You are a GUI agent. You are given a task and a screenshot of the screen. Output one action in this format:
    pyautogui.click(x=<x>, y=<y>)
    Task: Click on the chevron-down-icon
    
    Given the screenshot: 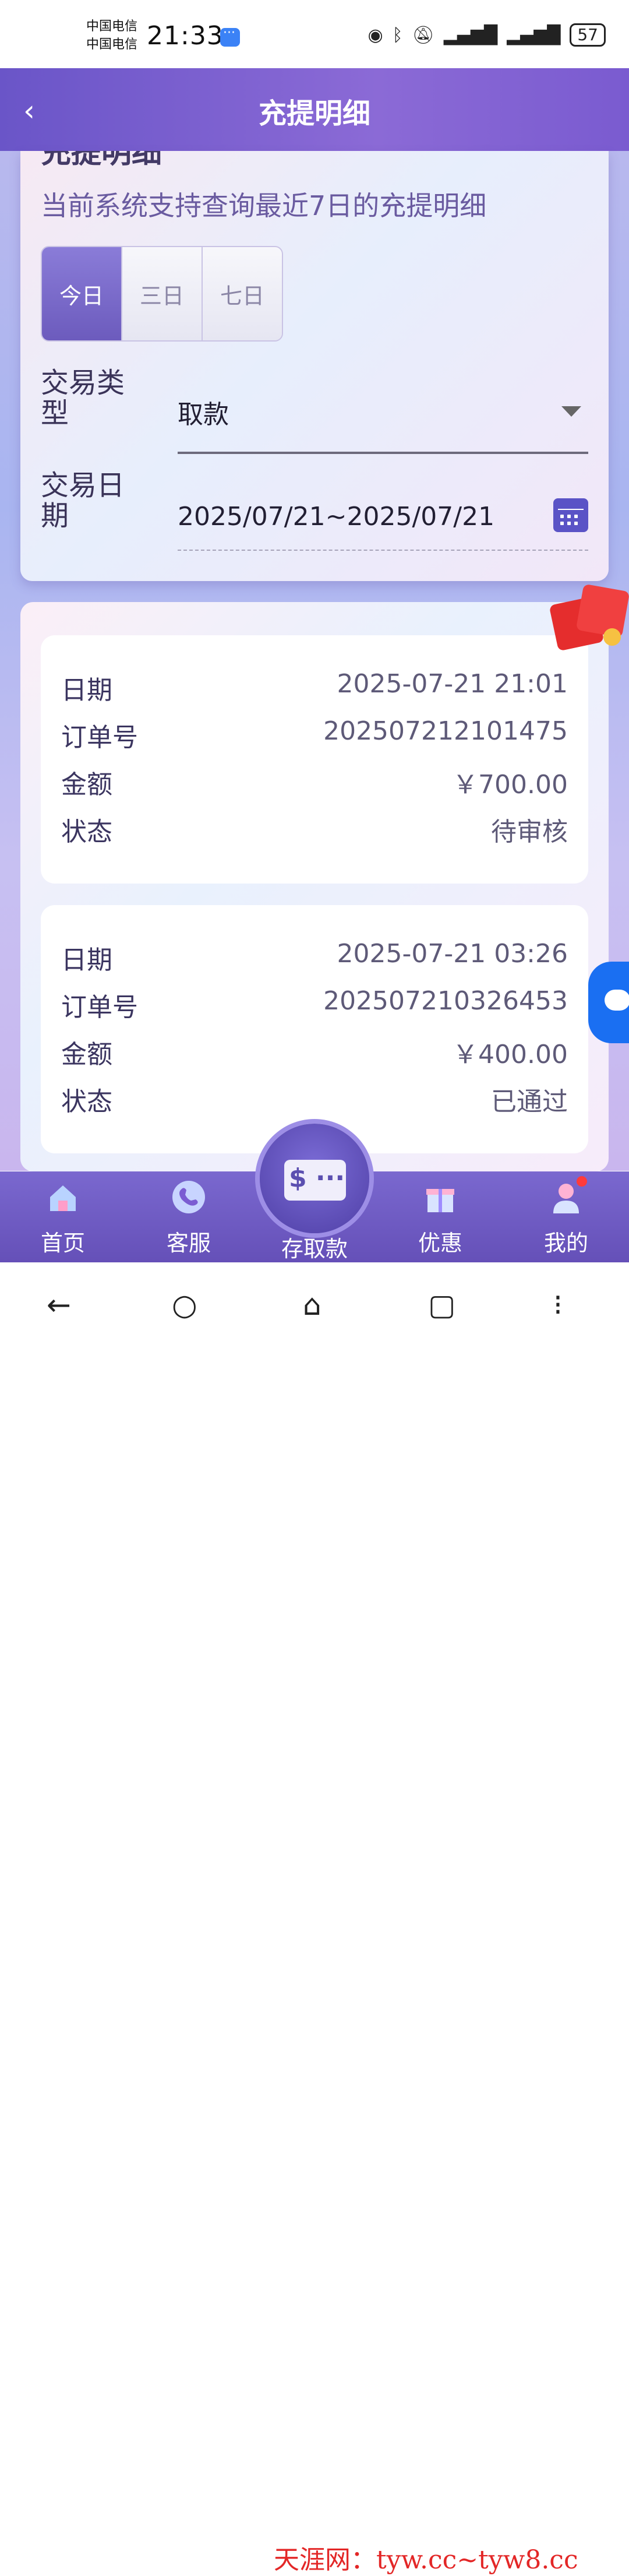 What is the action you would take?
    pyautogui.click(x=571, y=412)
    